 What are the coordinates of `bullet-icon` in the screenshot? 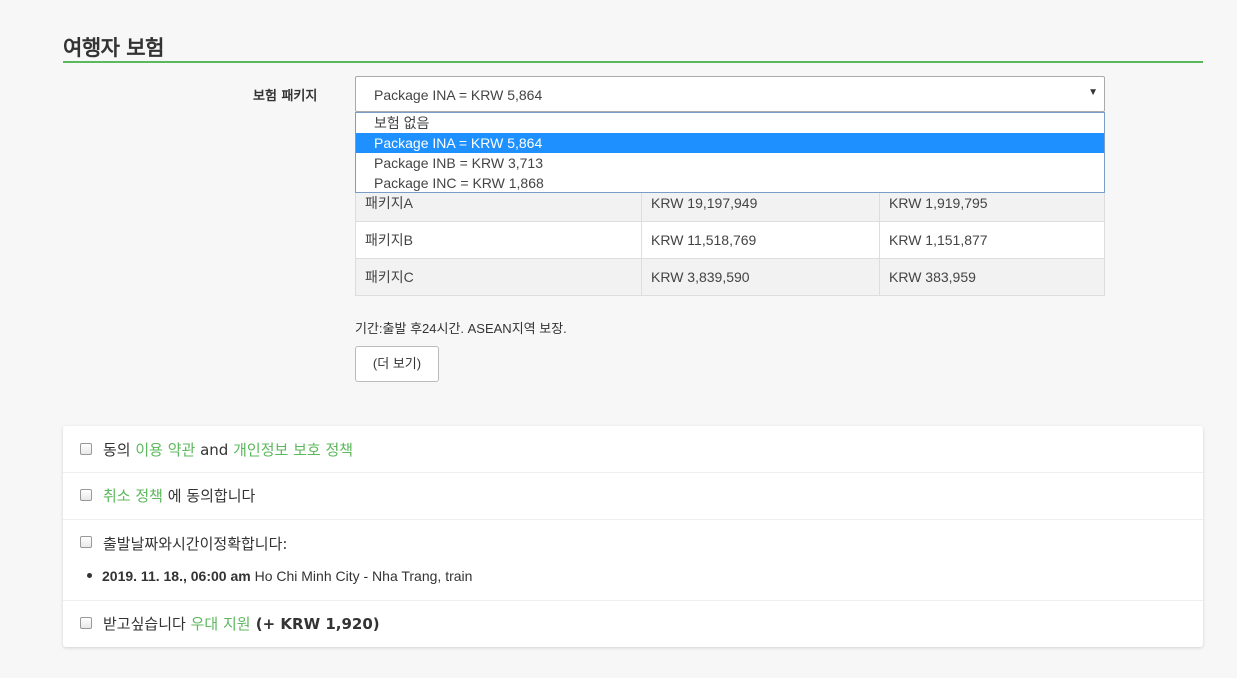 It's located at (89, 575).